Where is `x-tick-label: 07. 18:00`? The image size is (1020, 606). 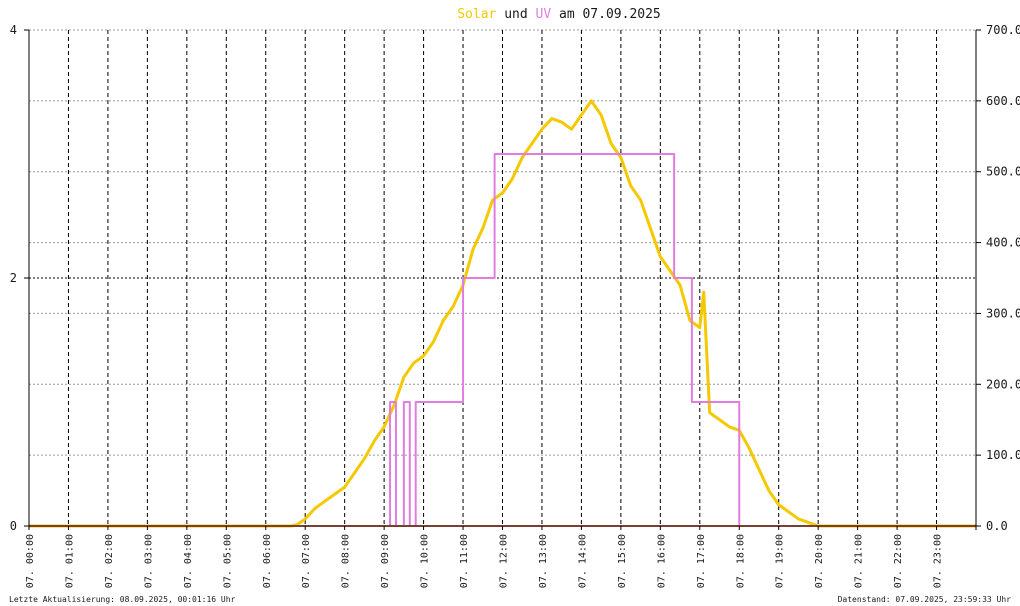
x-tick-label: 07. 18:00 is located at coordinates (740, 561).